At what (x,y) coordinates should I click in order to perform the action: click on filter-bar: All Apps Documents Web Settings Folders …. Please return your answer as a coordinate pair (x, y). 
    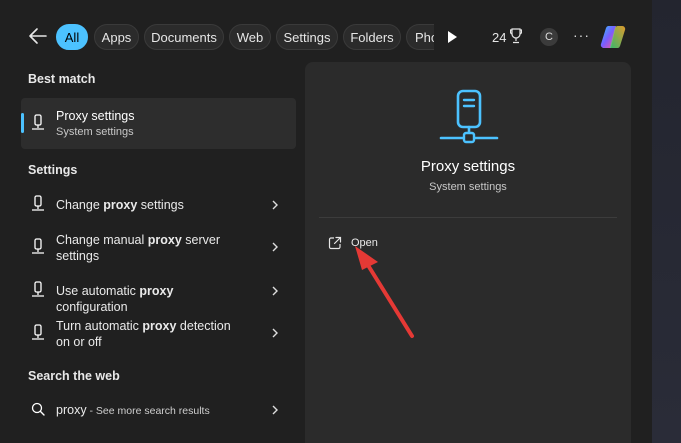
    Looking at the image, I should click on (326, 30).